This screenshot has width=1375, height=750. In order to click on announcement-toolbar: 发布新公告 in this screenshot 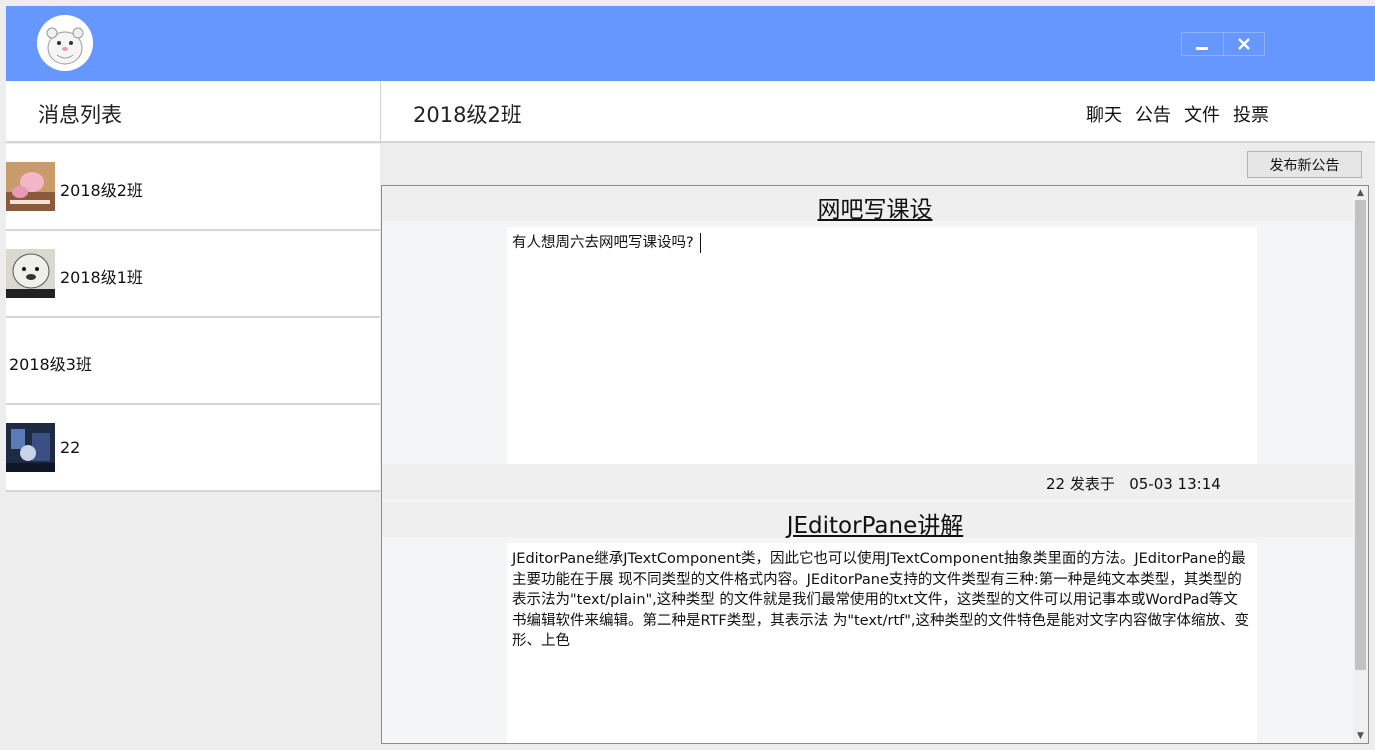, I will do `click(878, 165)`.